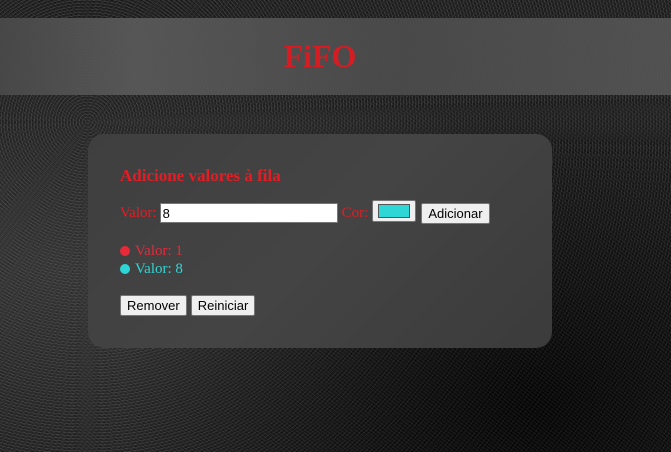 The image size is (671, 452). What do you see at coordinates (455, 213) in the screenshot?
I see `add-button: Adicionar` at bounding box center [455, 213].